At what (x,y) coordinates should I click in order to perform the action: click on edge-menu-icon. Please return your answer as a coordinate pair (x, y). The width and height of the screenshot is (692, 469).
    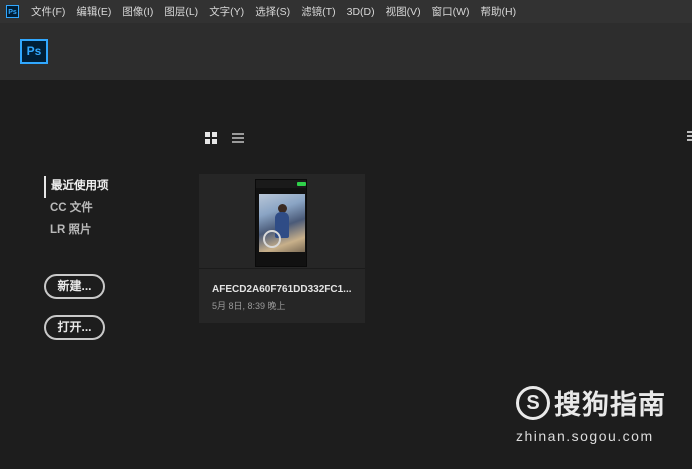
    Looking at the image, I should click on (689, 137).